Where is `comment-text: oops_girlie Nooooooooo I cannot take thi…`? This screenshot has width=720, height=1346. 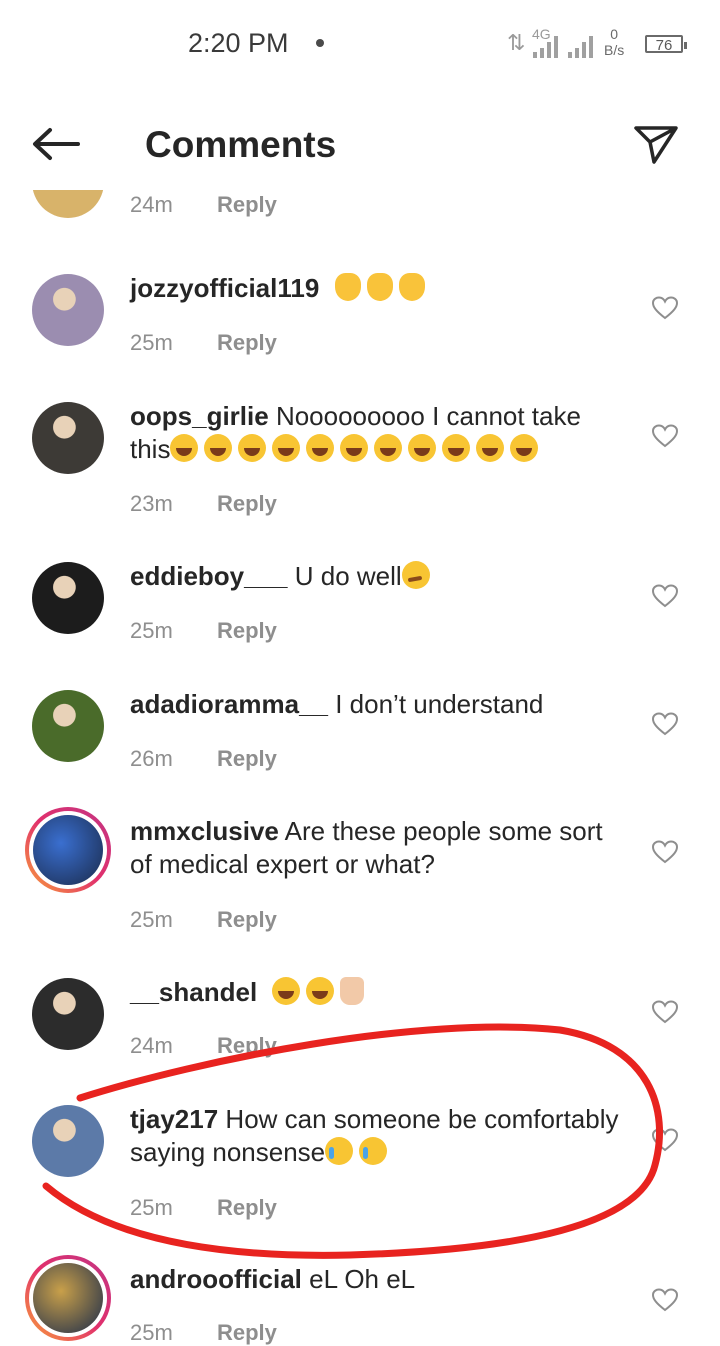
comment-text: oops_girlie Nooooooooo I cannot take thi… is located at coordinates (375, 433).